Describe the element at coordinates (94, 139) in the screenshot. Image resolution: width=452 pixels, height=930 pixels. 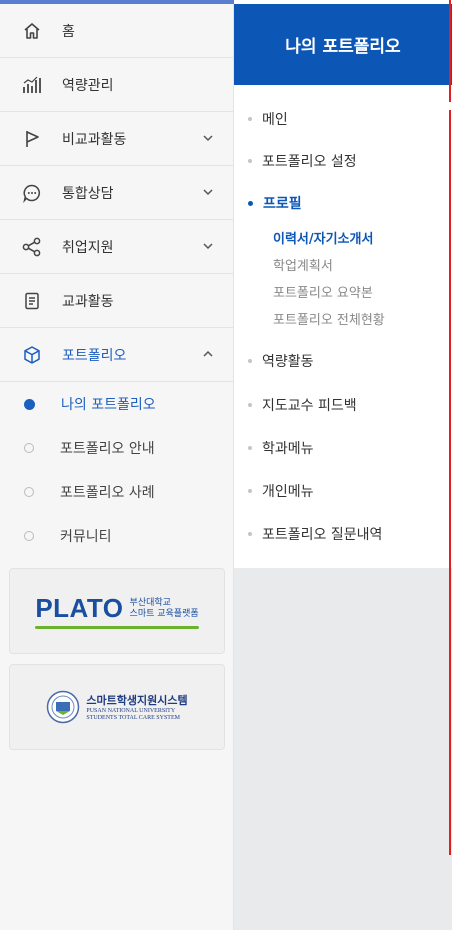
I see `nav-label: 비교과활동` at that location.